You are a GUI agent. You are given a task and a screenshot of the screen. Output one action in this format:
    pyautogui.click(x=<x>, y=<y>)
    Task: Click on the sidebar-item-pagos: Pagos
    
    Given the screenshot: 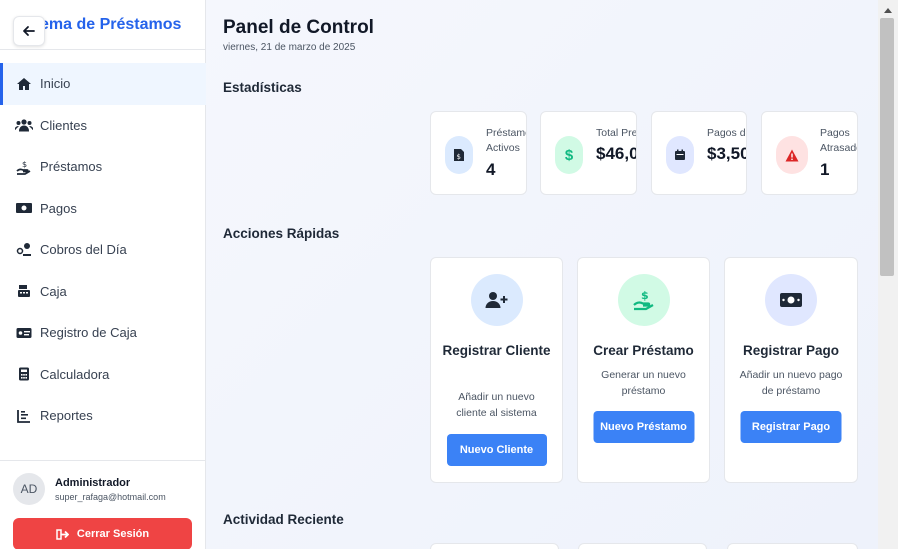 What is the action you would take?
    pyautogui.click(x=103, y=209)
    